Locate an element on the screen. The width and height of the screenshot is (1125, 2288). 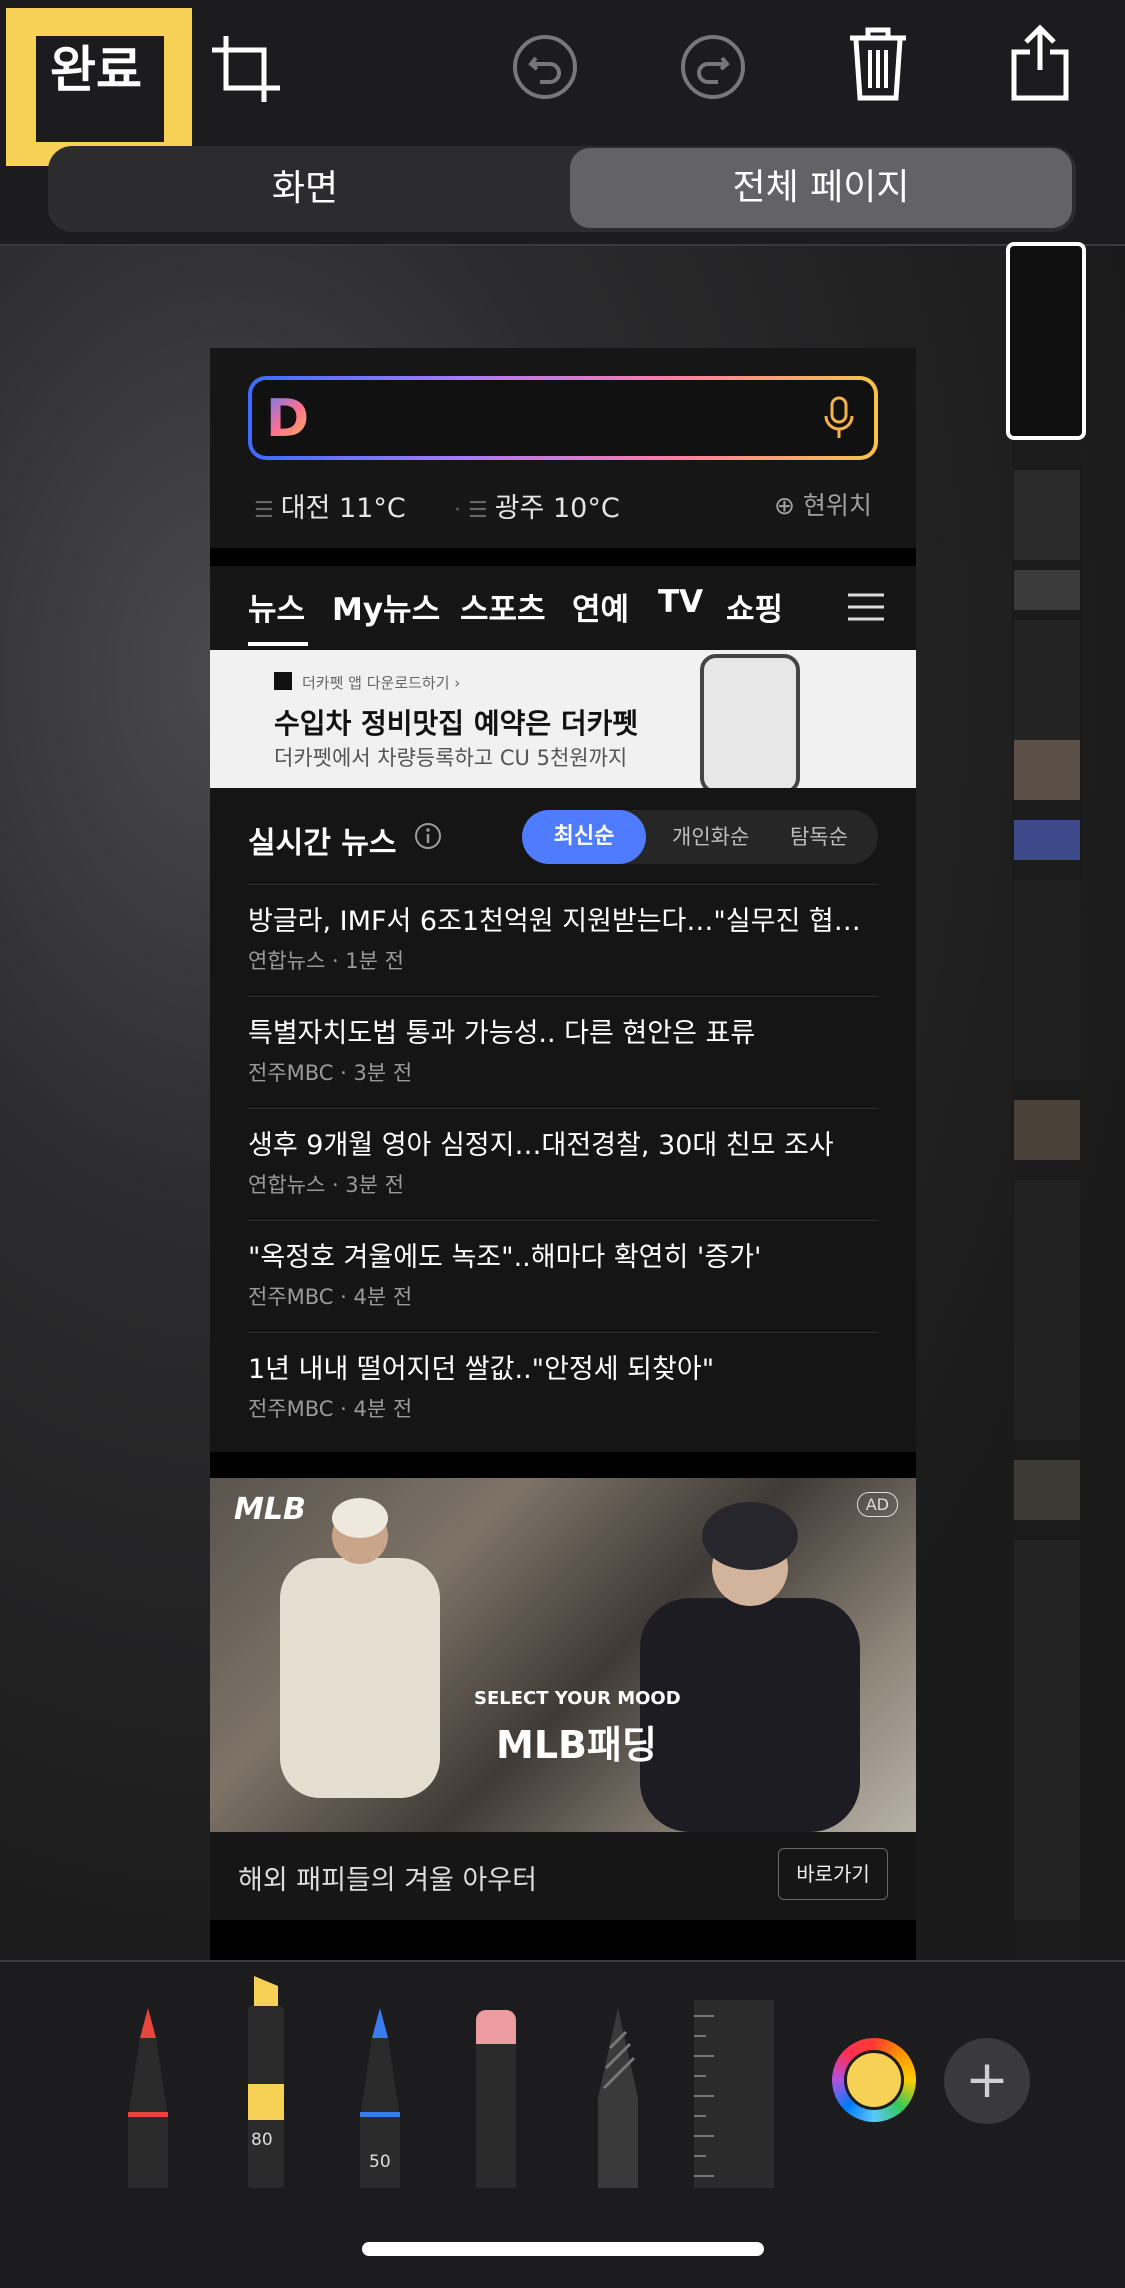
sort-latest: 최신순 is located at coordinates (584, 837).